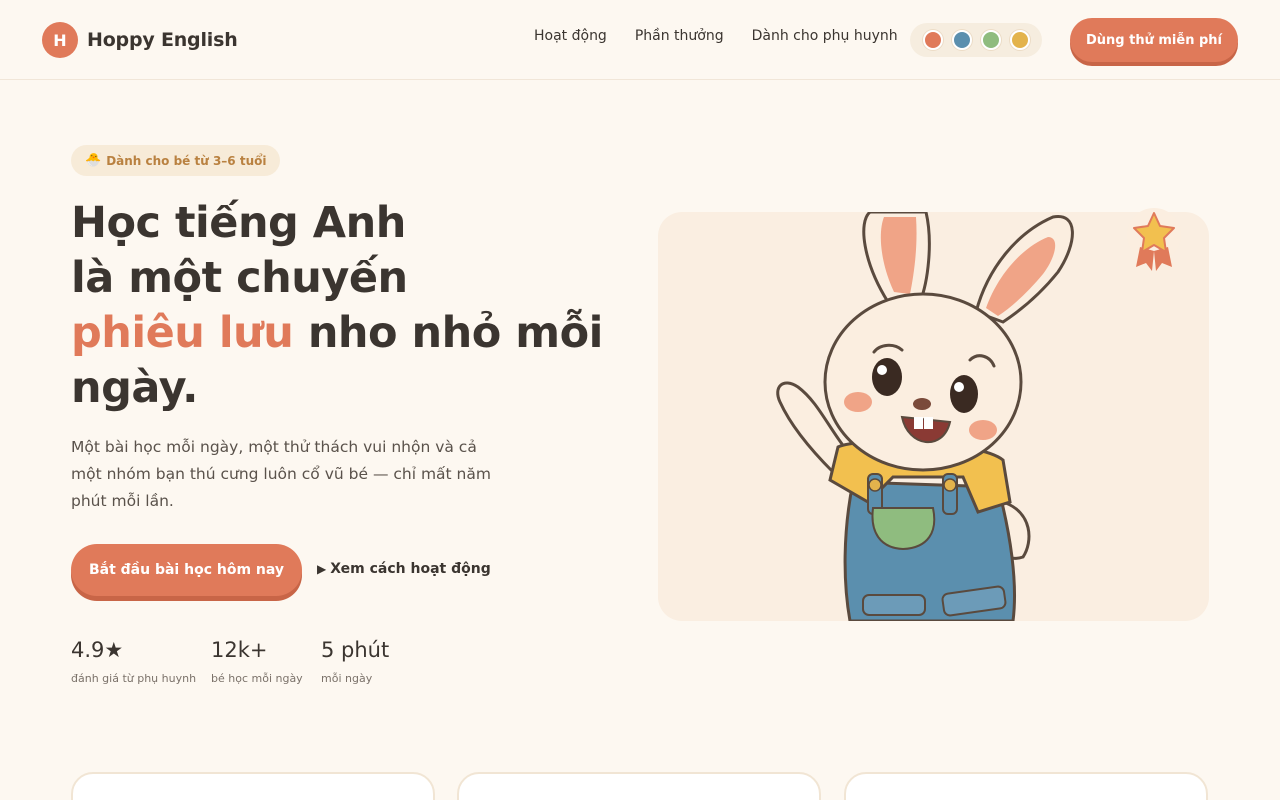  I want to click on theme-swatch-blue, so click(961, 40).